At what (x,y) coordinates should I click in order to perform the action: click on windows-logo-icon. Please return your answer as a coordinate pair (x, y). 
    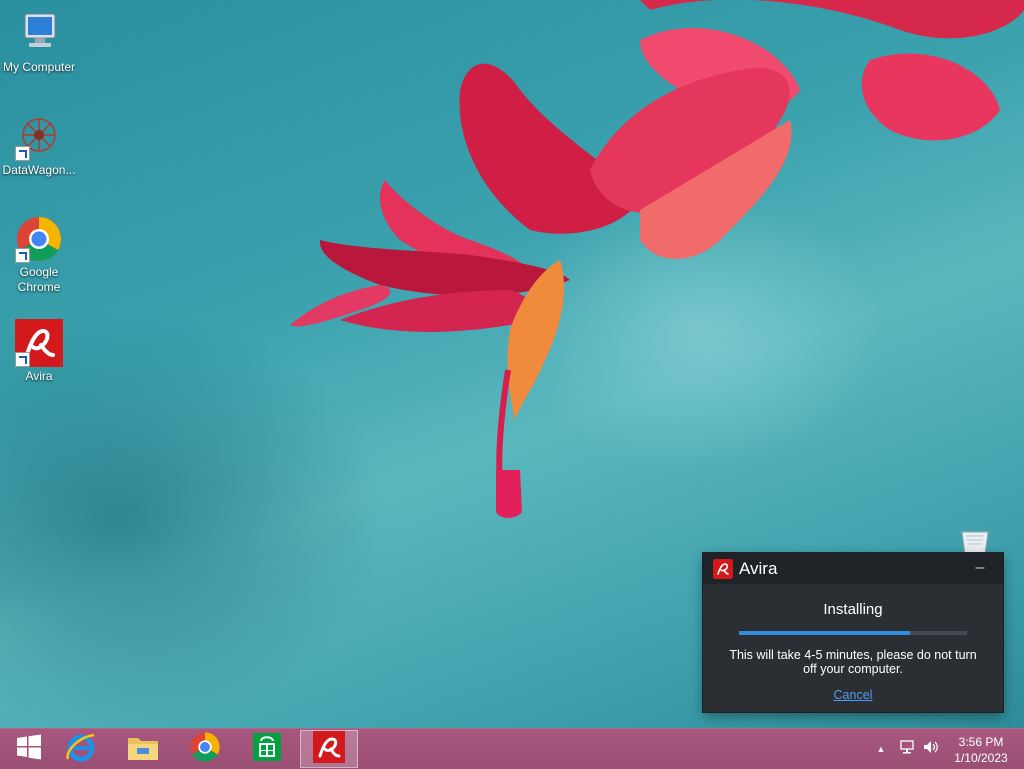
    Looking at the image, I should click on (29, 749).